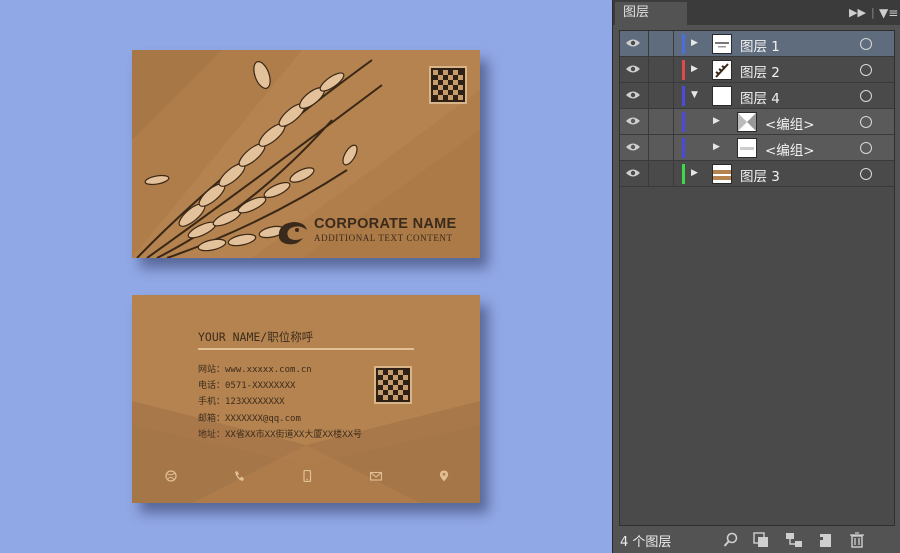  Describe the element at coordinates (760, 71) in the screenshot. I see `layer-name: 图层 2` at that location.